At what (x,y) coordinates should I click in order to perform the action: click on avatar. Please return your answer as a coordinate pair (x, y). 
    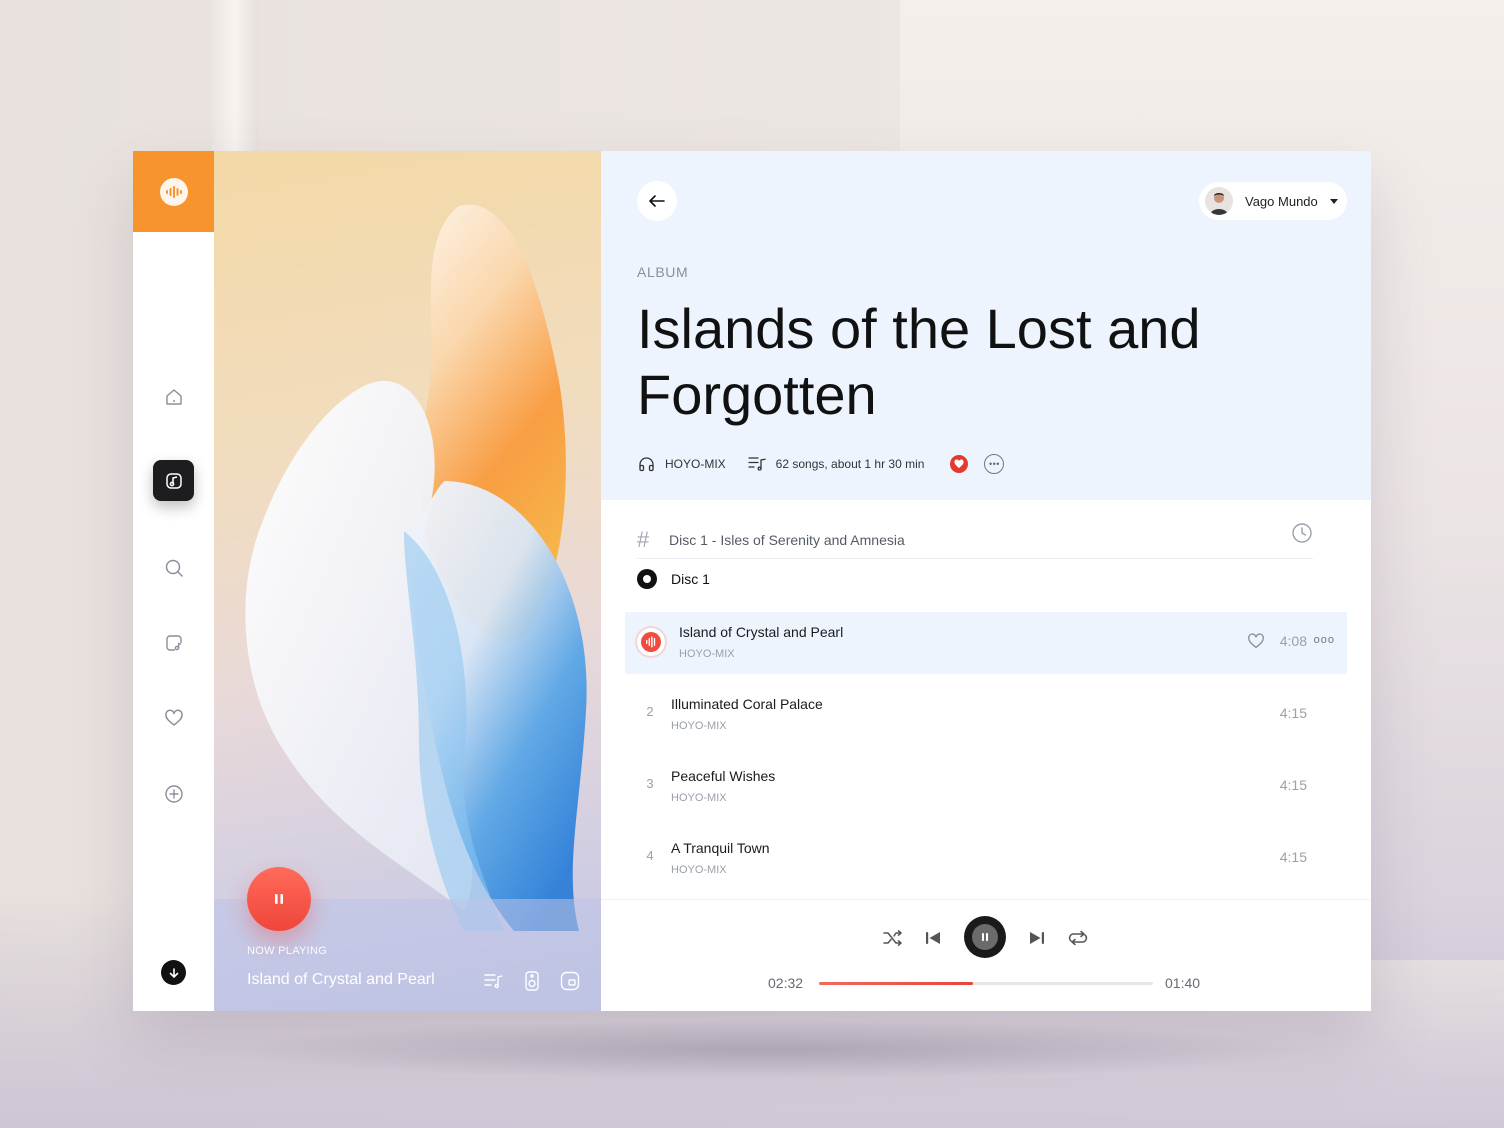
    Looking at the image, I should click on (1219, 201).